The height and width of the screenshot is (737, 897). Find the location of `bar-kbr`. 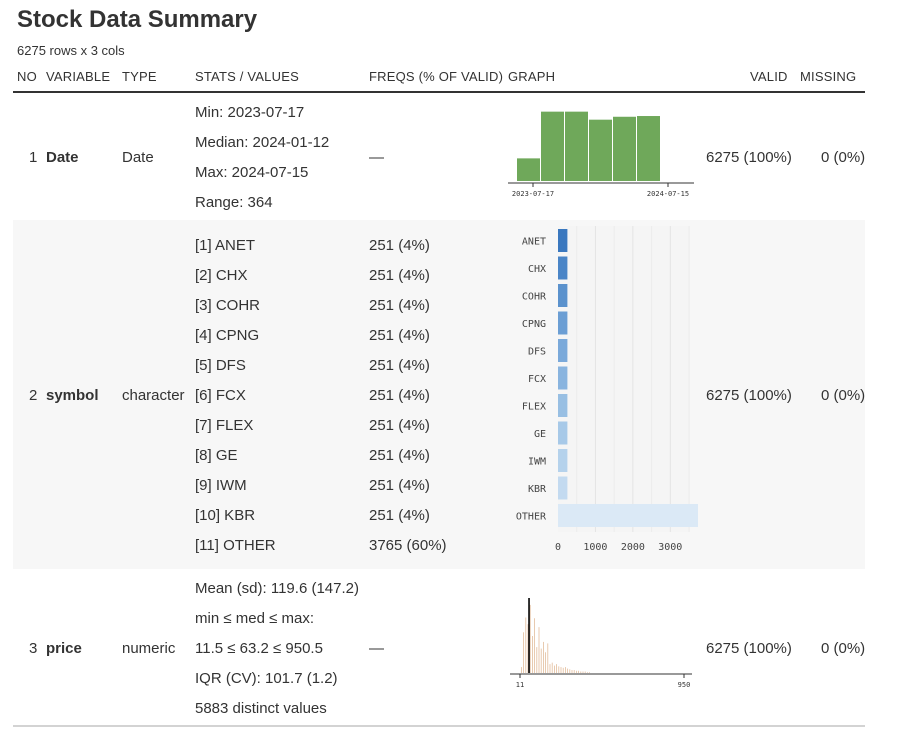

bar-kbr is located at coordinates (563, 488).